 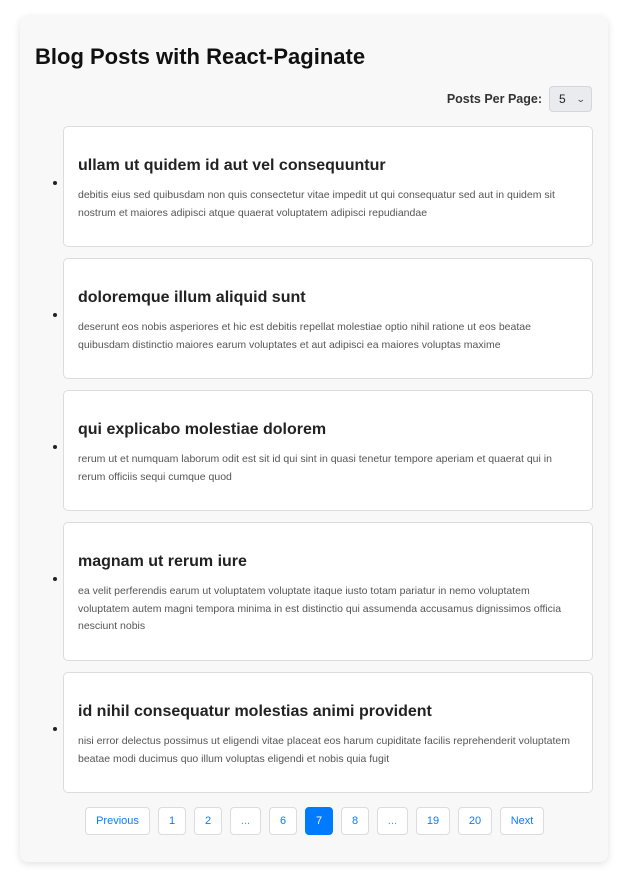 What do you see at coordinates (192, 297) in the screenshot?
I see `post-title: doloremque illum aliquid sunt` at bounding box center [192, 297].